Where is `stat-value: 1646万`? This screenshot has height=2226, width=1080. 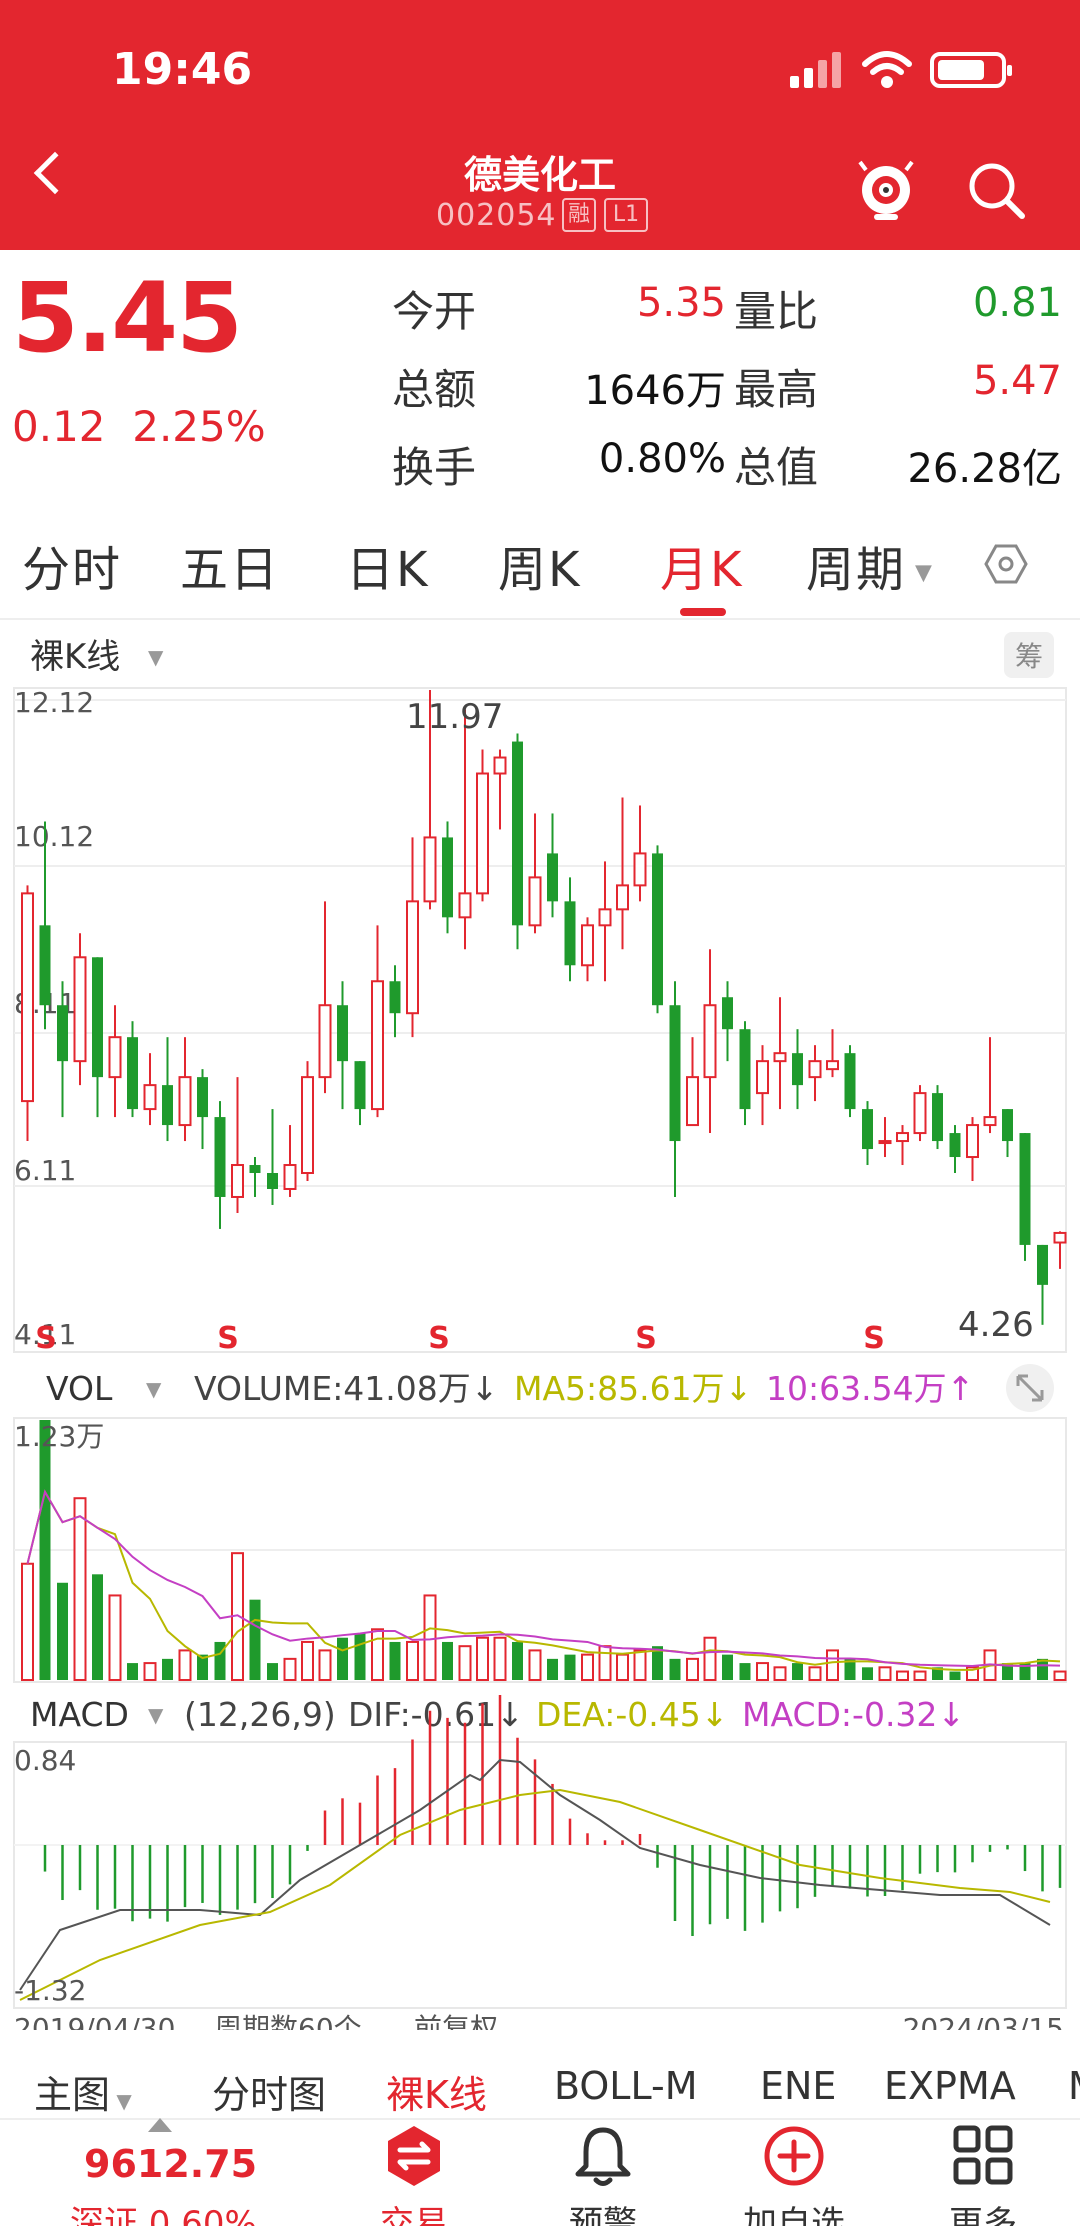 stat-value: 1646万 is located at coordinates (655, 391).